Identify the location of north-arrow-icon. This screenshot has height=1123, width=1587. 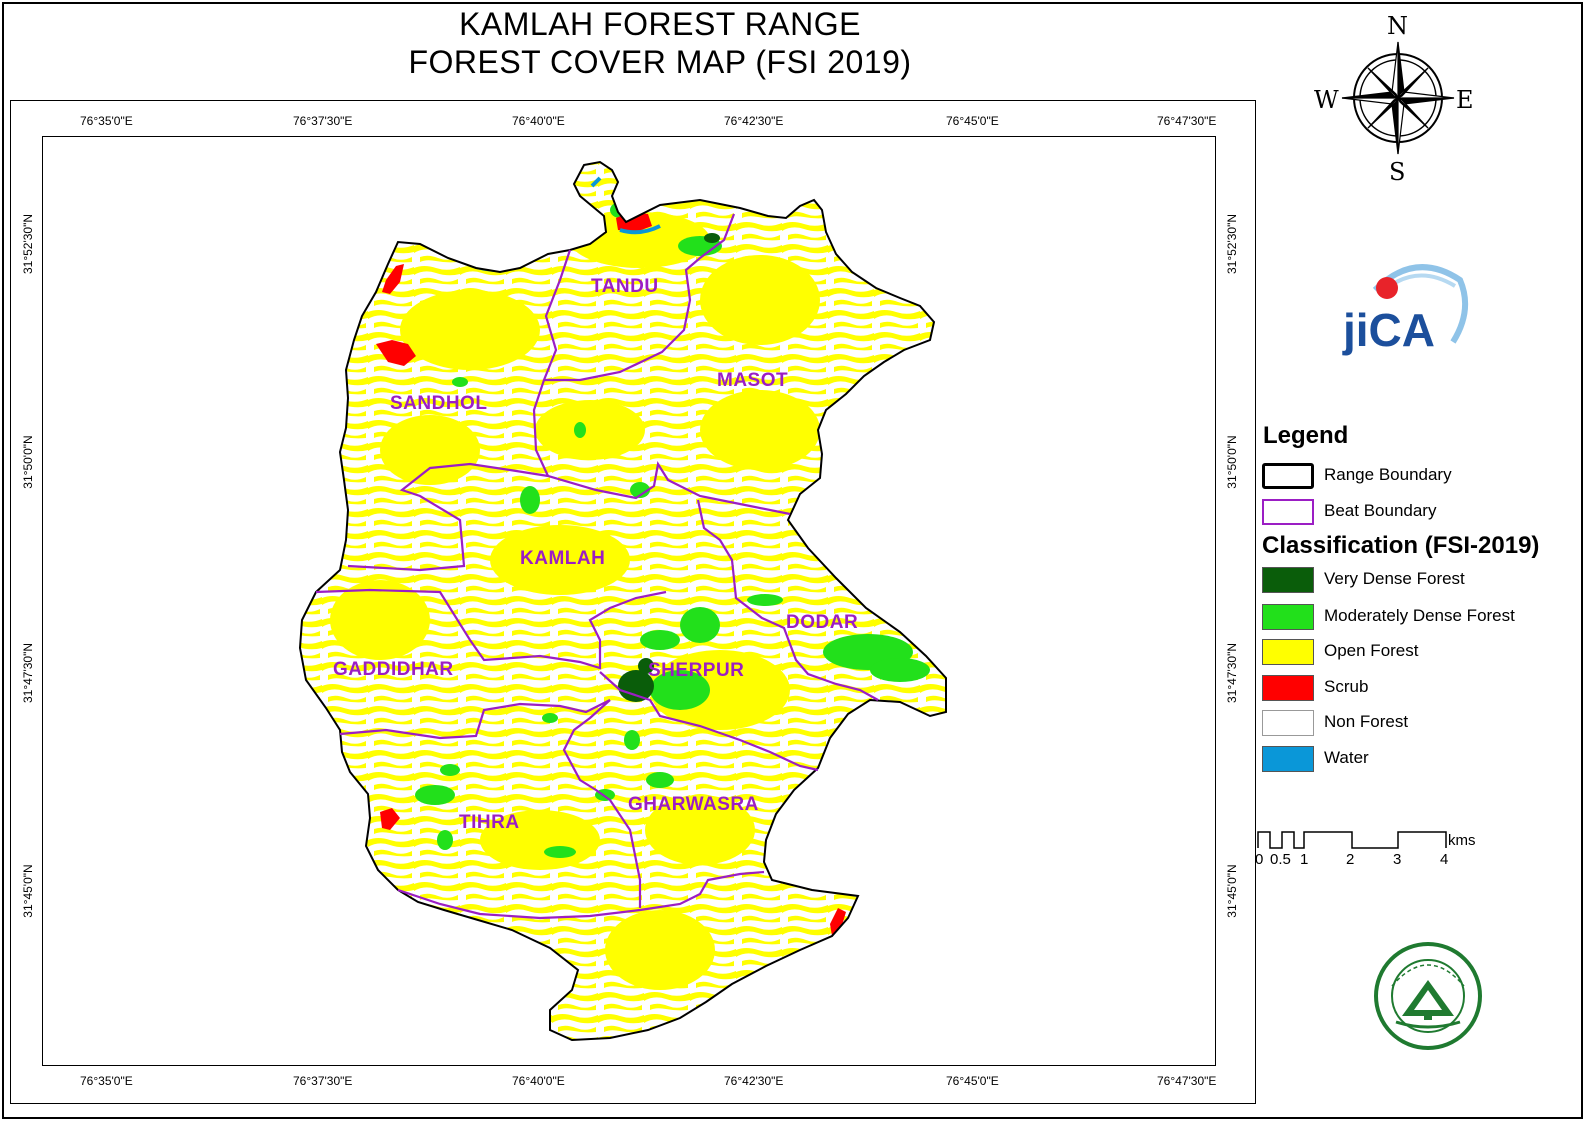
(1398, 98).